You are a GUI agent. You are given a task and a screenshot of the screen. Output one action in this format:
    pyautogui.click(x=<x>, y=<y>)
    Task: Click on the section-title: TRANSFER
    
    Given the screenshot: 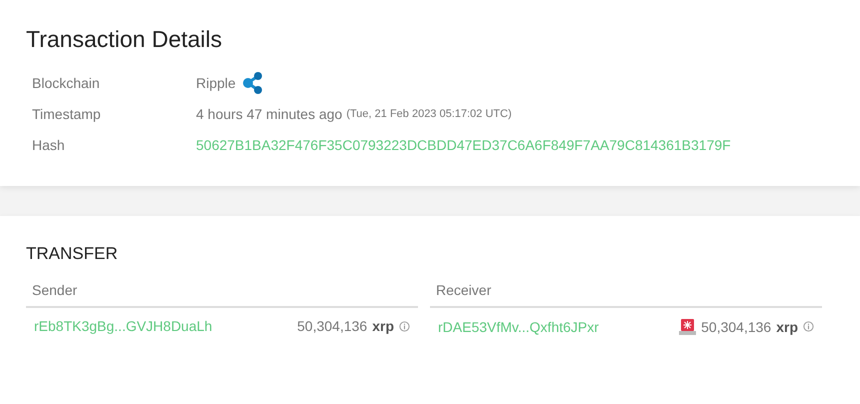 What is the action you would take?
    pyautogui.click(x=72, y=254)
    